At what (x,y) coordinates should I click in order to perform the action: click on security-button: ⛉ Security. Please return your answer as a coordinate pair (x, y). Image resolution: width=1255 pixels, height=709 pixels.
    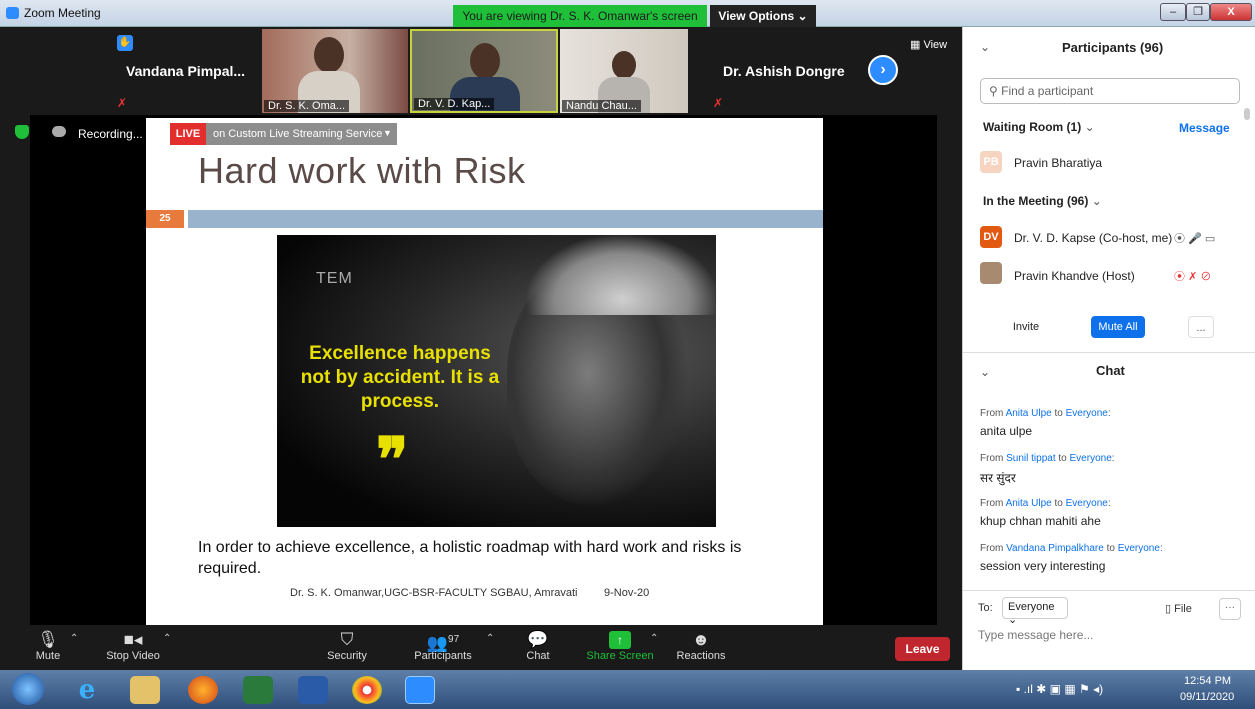
    Looking at the image, I should click on (347, 646).